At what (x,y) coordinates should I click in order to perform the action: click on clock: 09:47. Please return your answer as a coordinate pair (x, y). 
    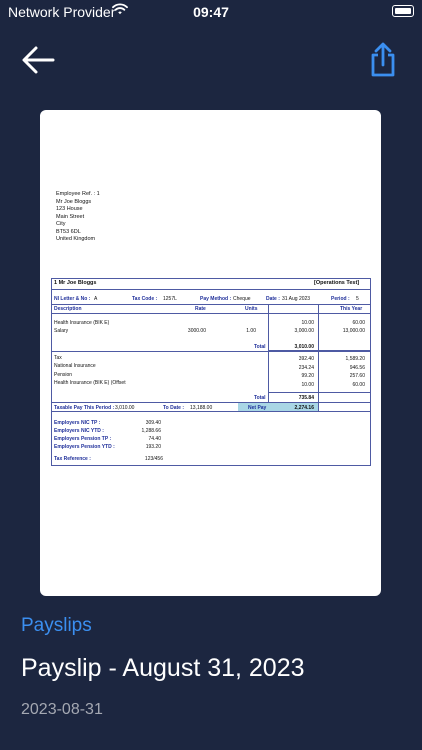
    Looking at the image, I should click on (211, 12).